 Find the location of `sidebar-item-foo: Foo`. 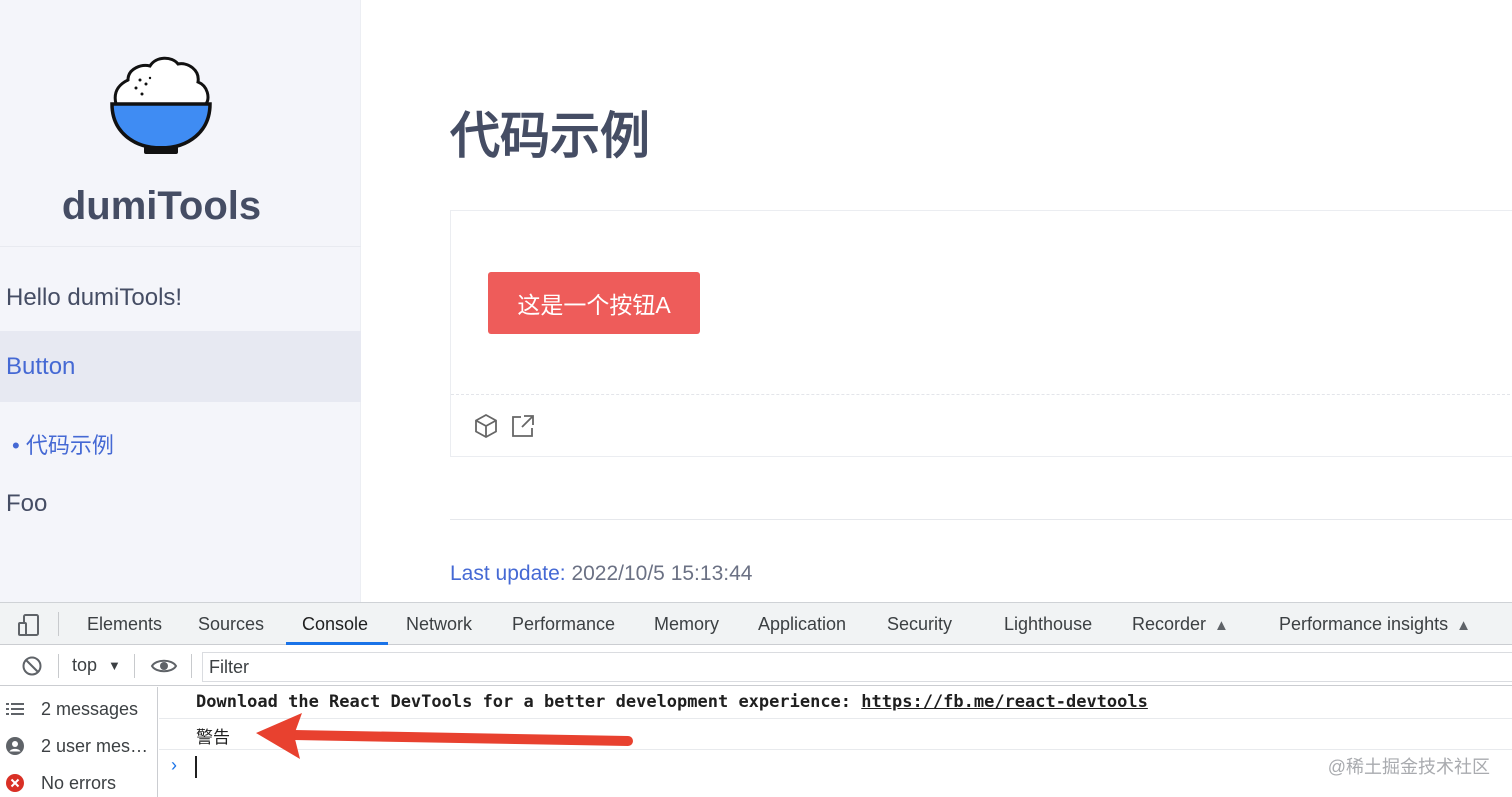

sidebar-item-foo: Foo is located at coordinates (26, 504).